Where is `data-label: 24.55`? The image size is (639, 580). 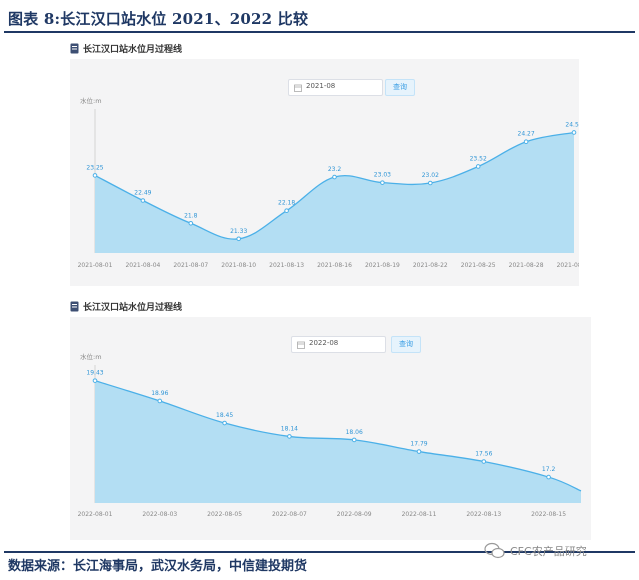
data-label: 24.55 is located at coordinates (572, 124).